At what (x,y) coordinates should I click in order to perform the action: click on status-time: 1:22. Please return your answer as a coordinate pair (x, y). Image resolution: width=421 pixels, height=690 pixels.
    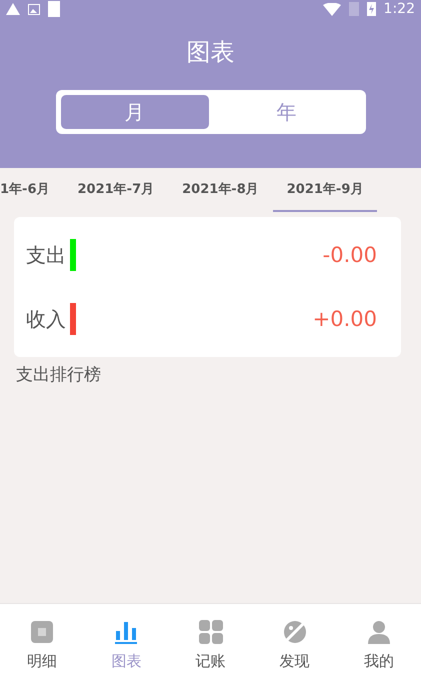
    Looking at the image, I should click on (399, 9).